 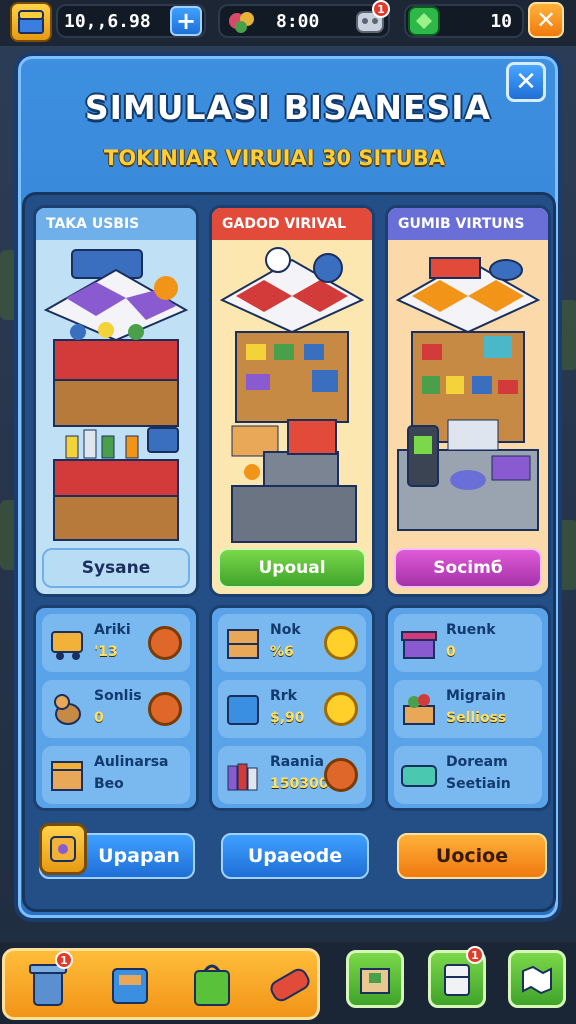 What do you see at coordinates (93, 224) in the screenshot?
I see `shop-name: TAKA USBIS` at bounding box center [93, 224].